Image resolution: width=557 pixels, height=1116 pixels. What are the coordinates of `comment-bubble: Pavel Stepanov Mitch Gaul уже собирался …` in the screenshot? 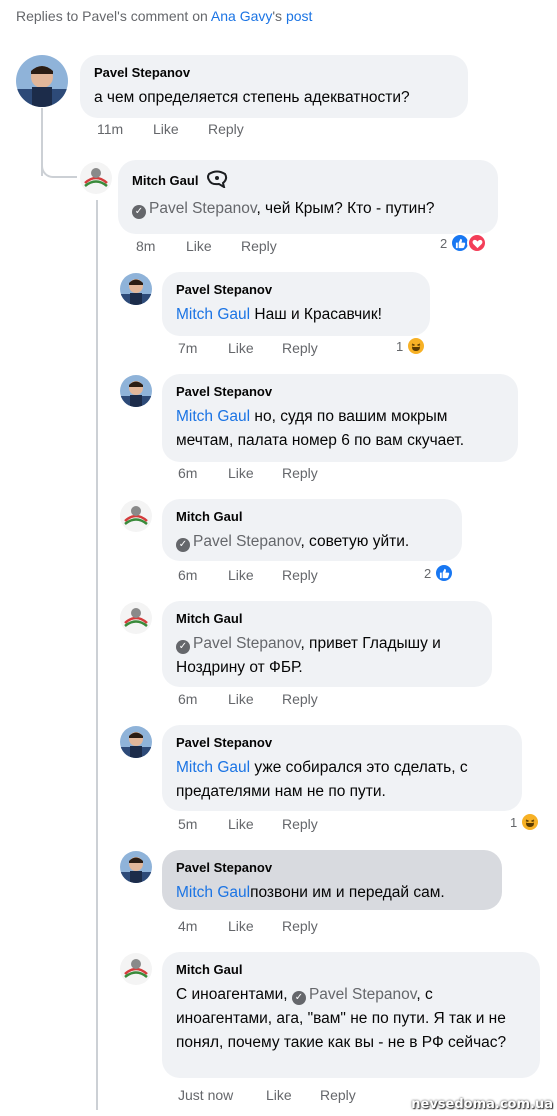 It's located at (342, 768).